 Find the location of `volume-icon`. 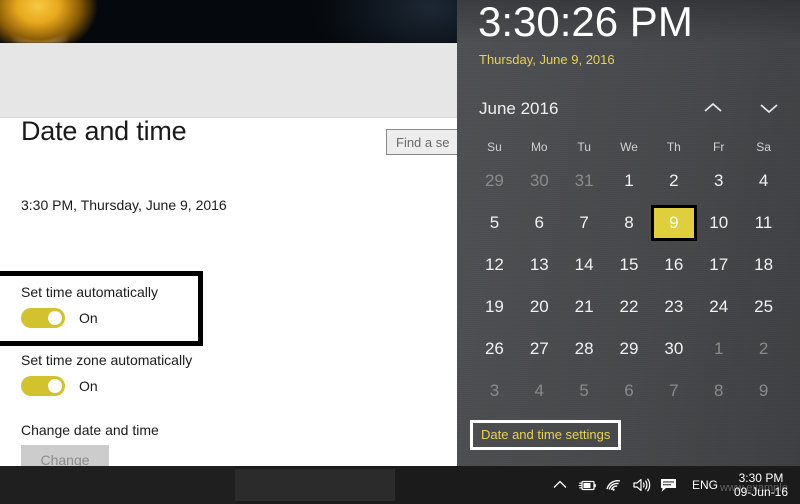

volume-icon is located at coordinates (641, 485).